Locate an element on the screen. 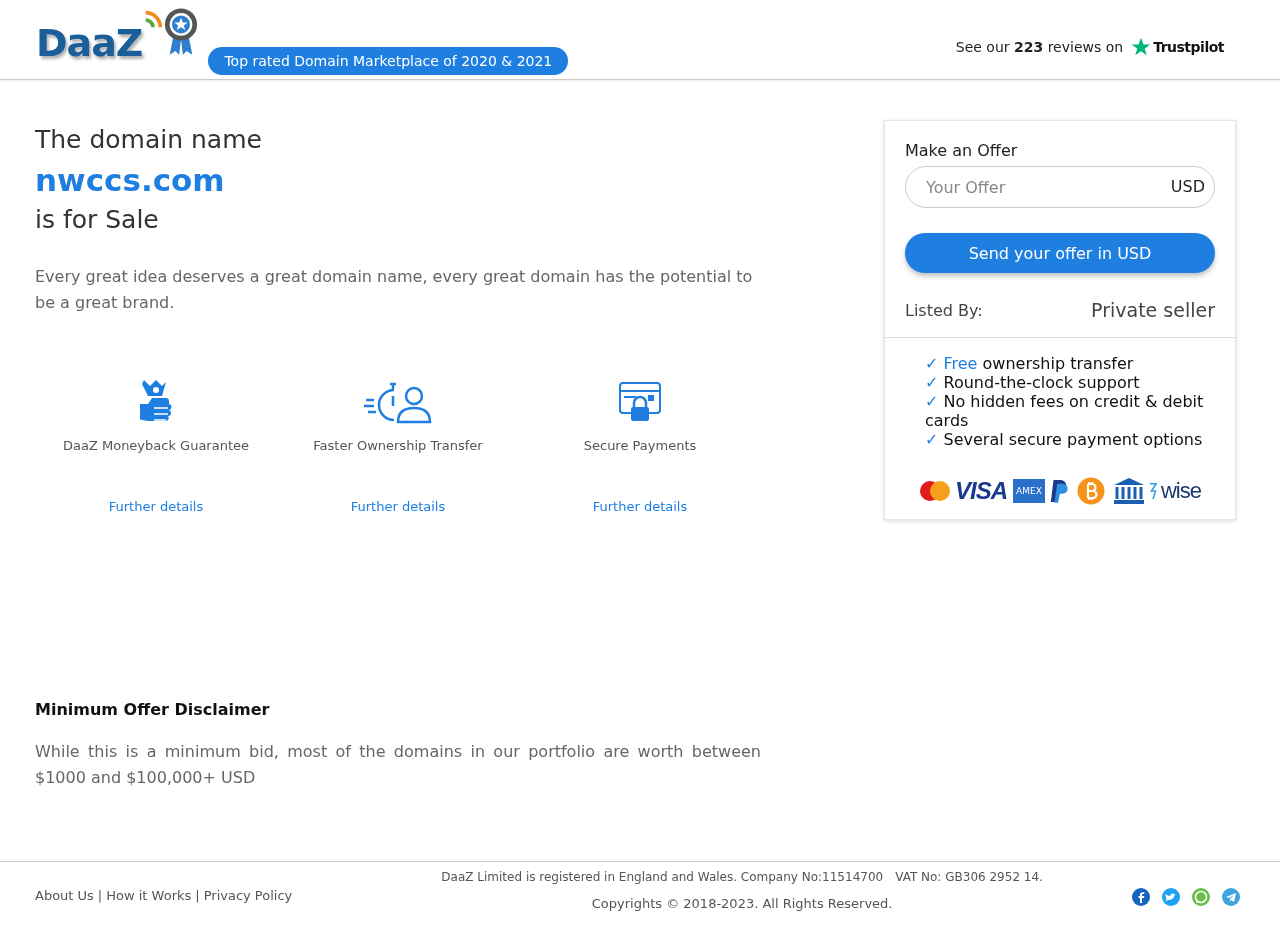  registration-text: DaaZ Limited is registered in England and Wales. Company No:11514700 is located at coordinates (662, 877).